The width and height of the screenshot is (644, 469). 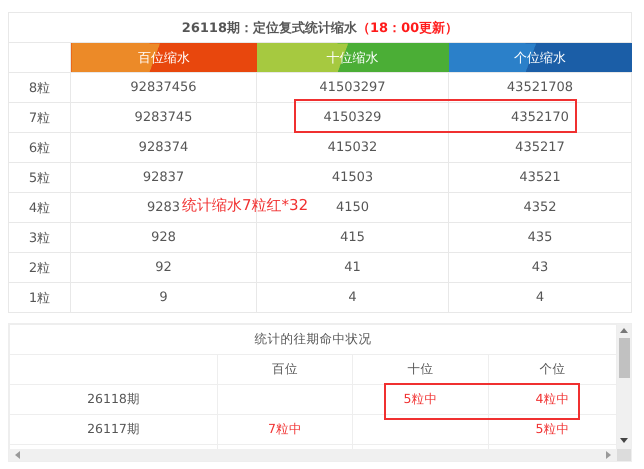 I want to click on horizontal-scrollbar, so click(x=313, y=455).